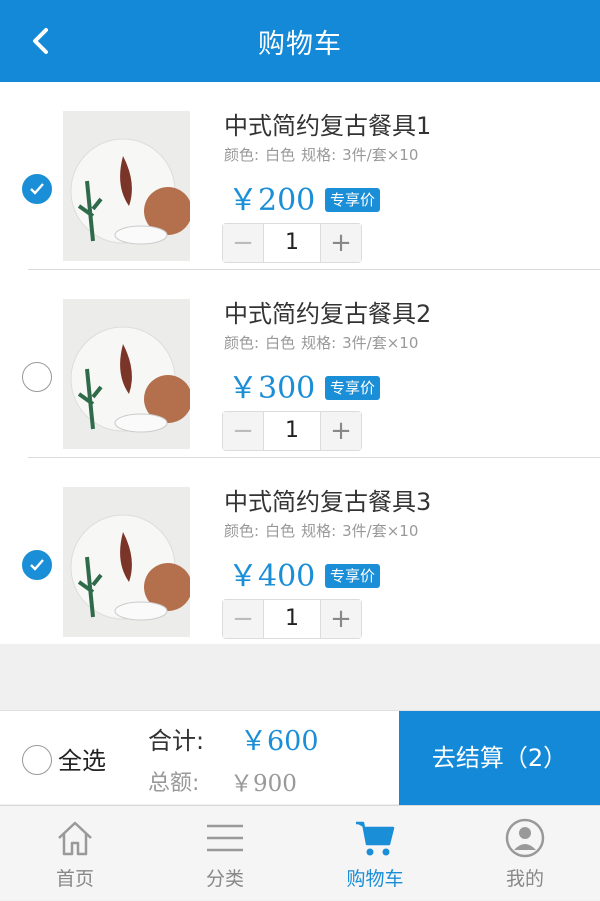 The height and width of the screenshot is (901, 600). Describe the element at coordinates (328, 126) in the screenshot. I see `product-name: 中式简约复古餐具1` at that location.